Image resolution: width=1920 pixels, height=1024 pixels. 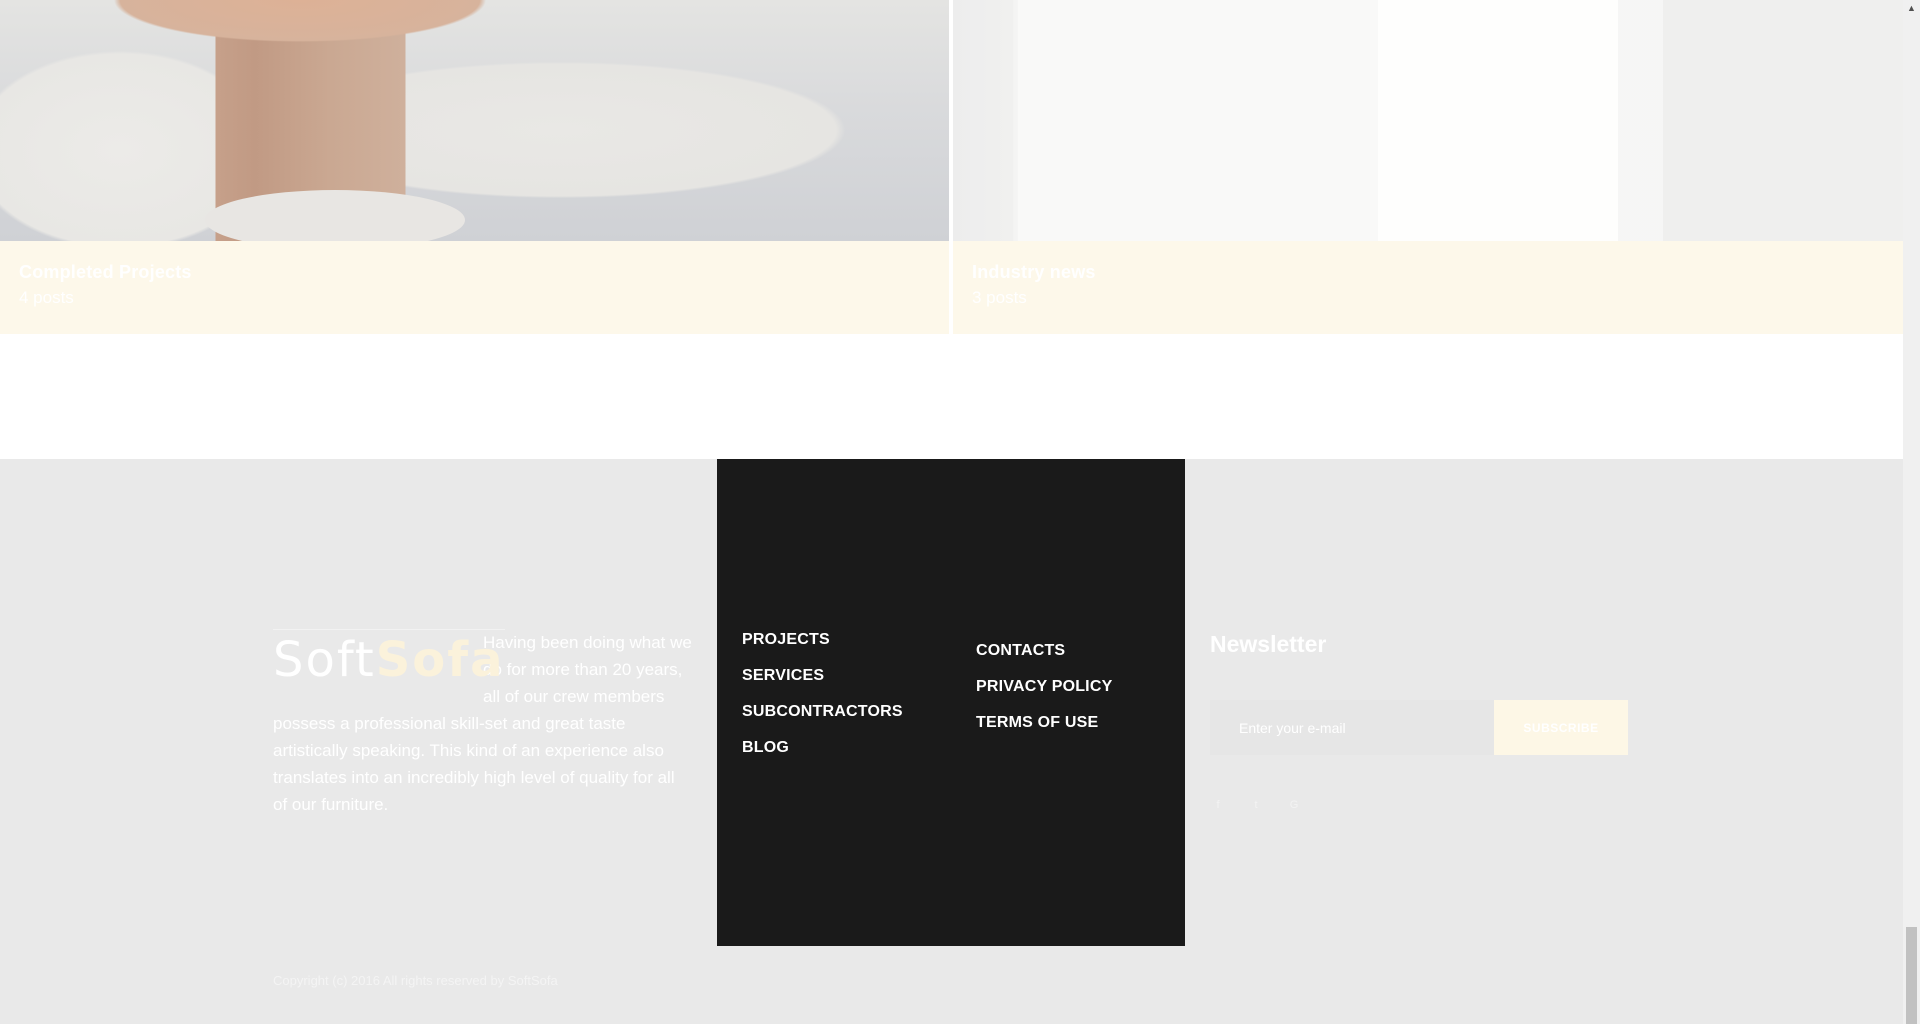 I want to click on footer-menu-secondary: CONTACTS PRIVACY POLICY TERMS OF USE, so click(x=1044, y=687).